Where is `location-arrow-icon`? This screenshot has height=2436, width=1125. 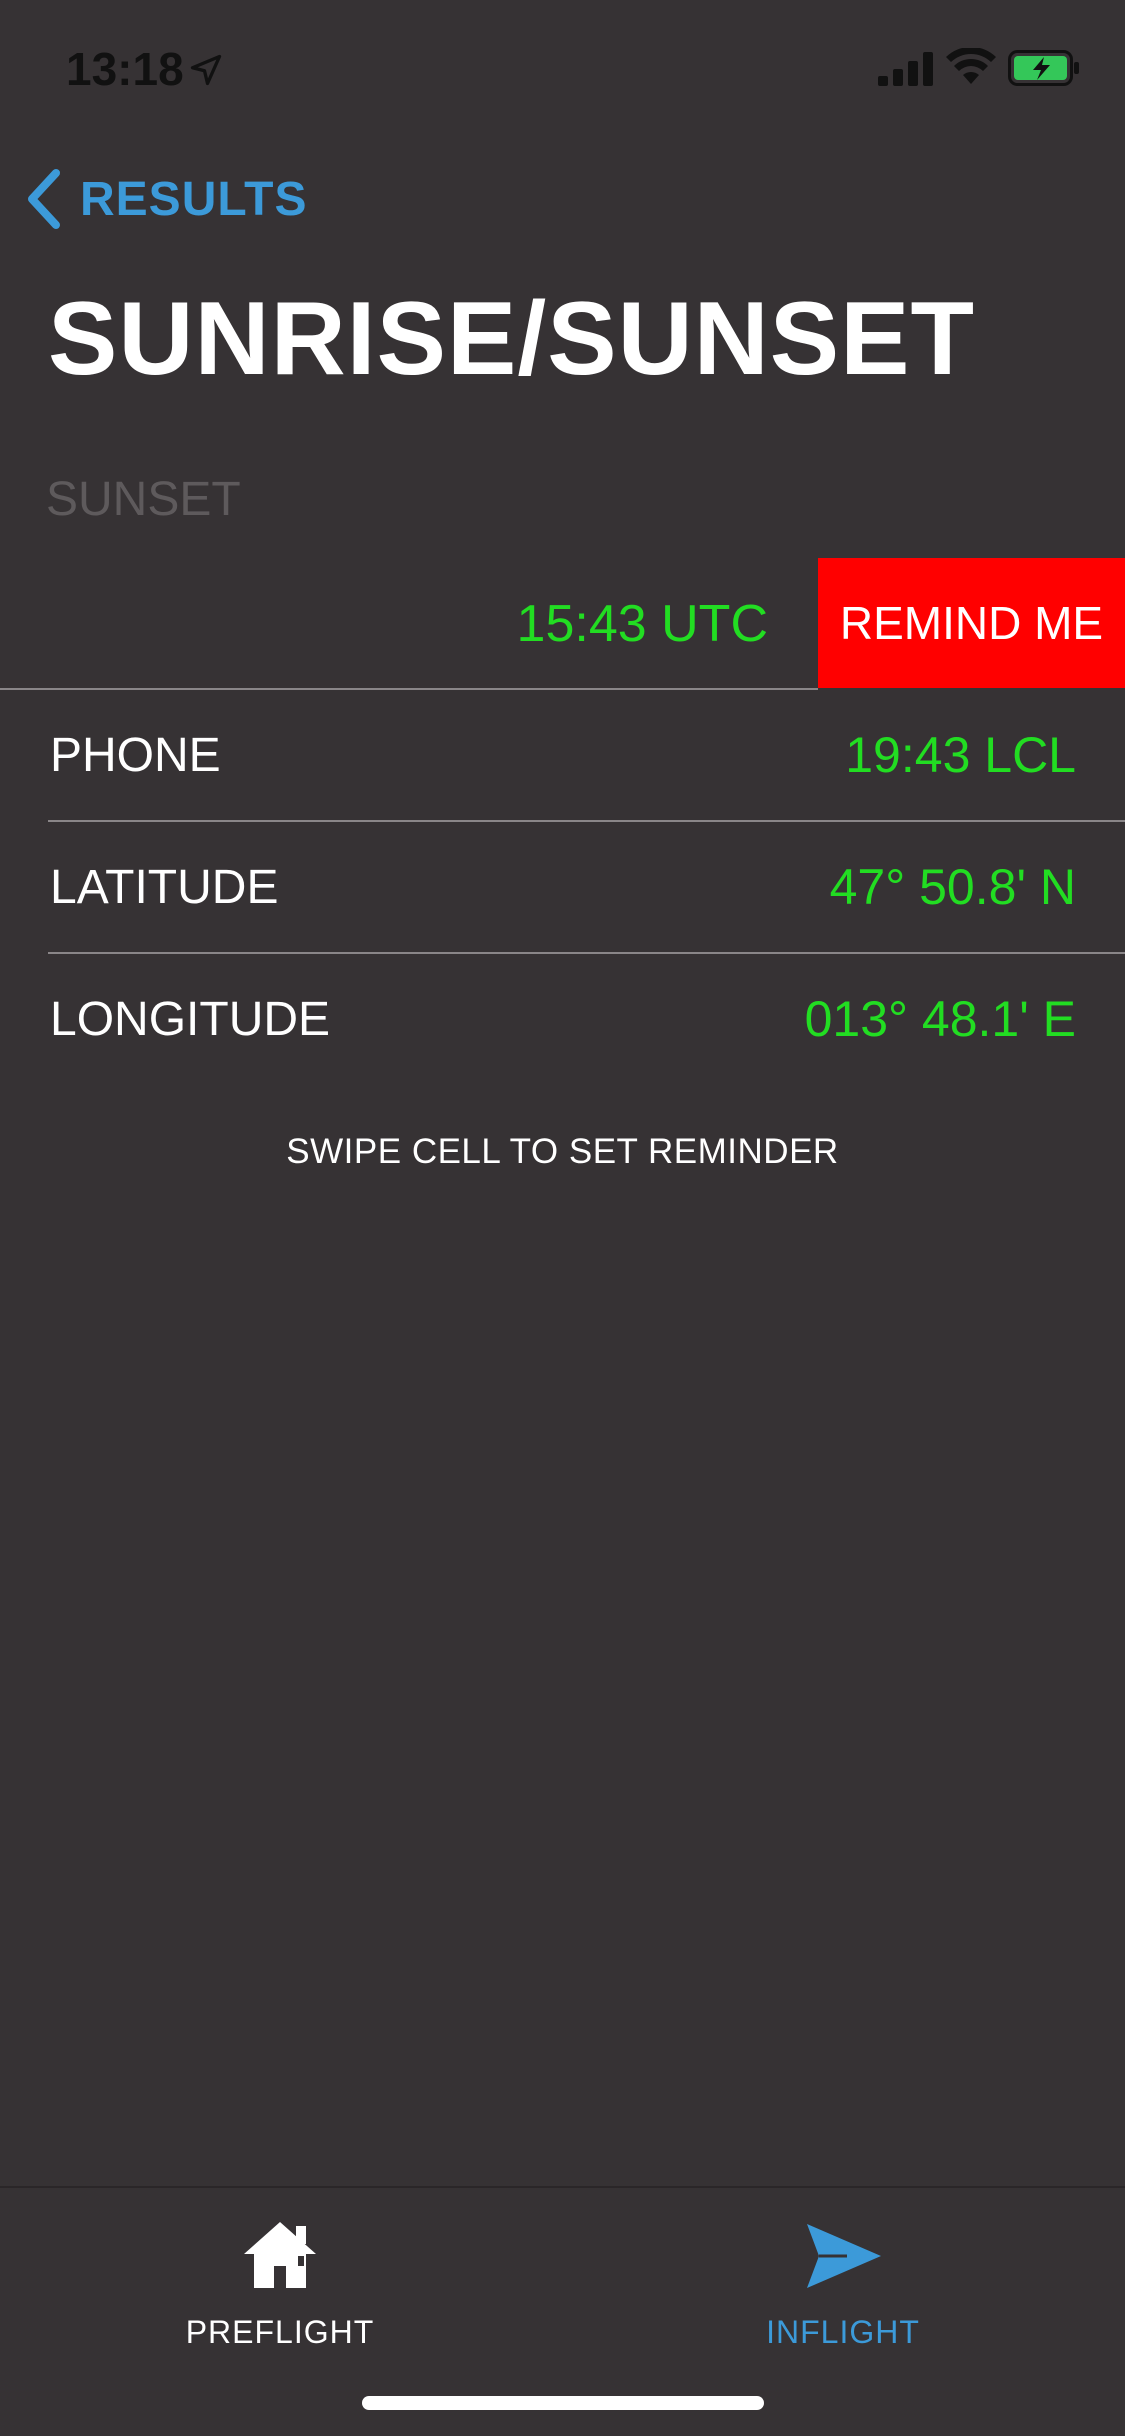 location-arrow-icon is located at coordinates (206, 70).